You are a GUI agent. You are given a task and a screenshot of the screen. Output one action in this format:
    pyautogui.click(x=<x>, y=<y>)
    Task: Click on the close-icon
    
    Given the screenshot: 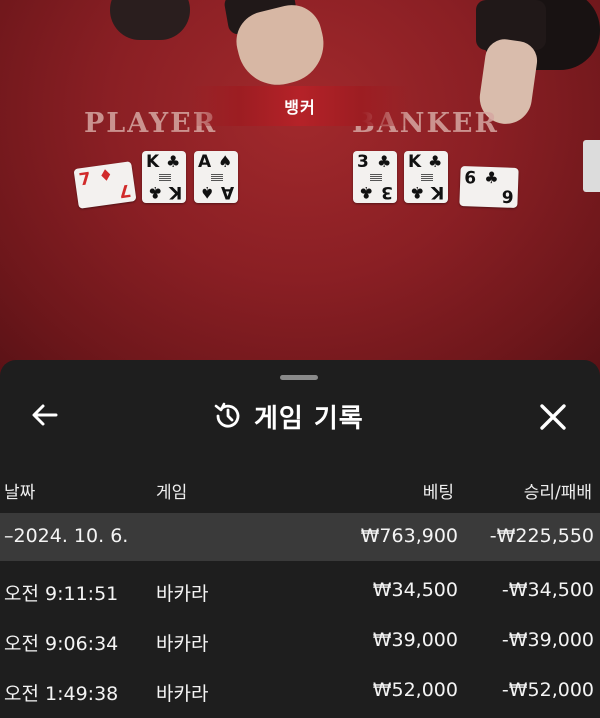 What is the action you would take?
    pyautogui.click(x=553, y=417)
    